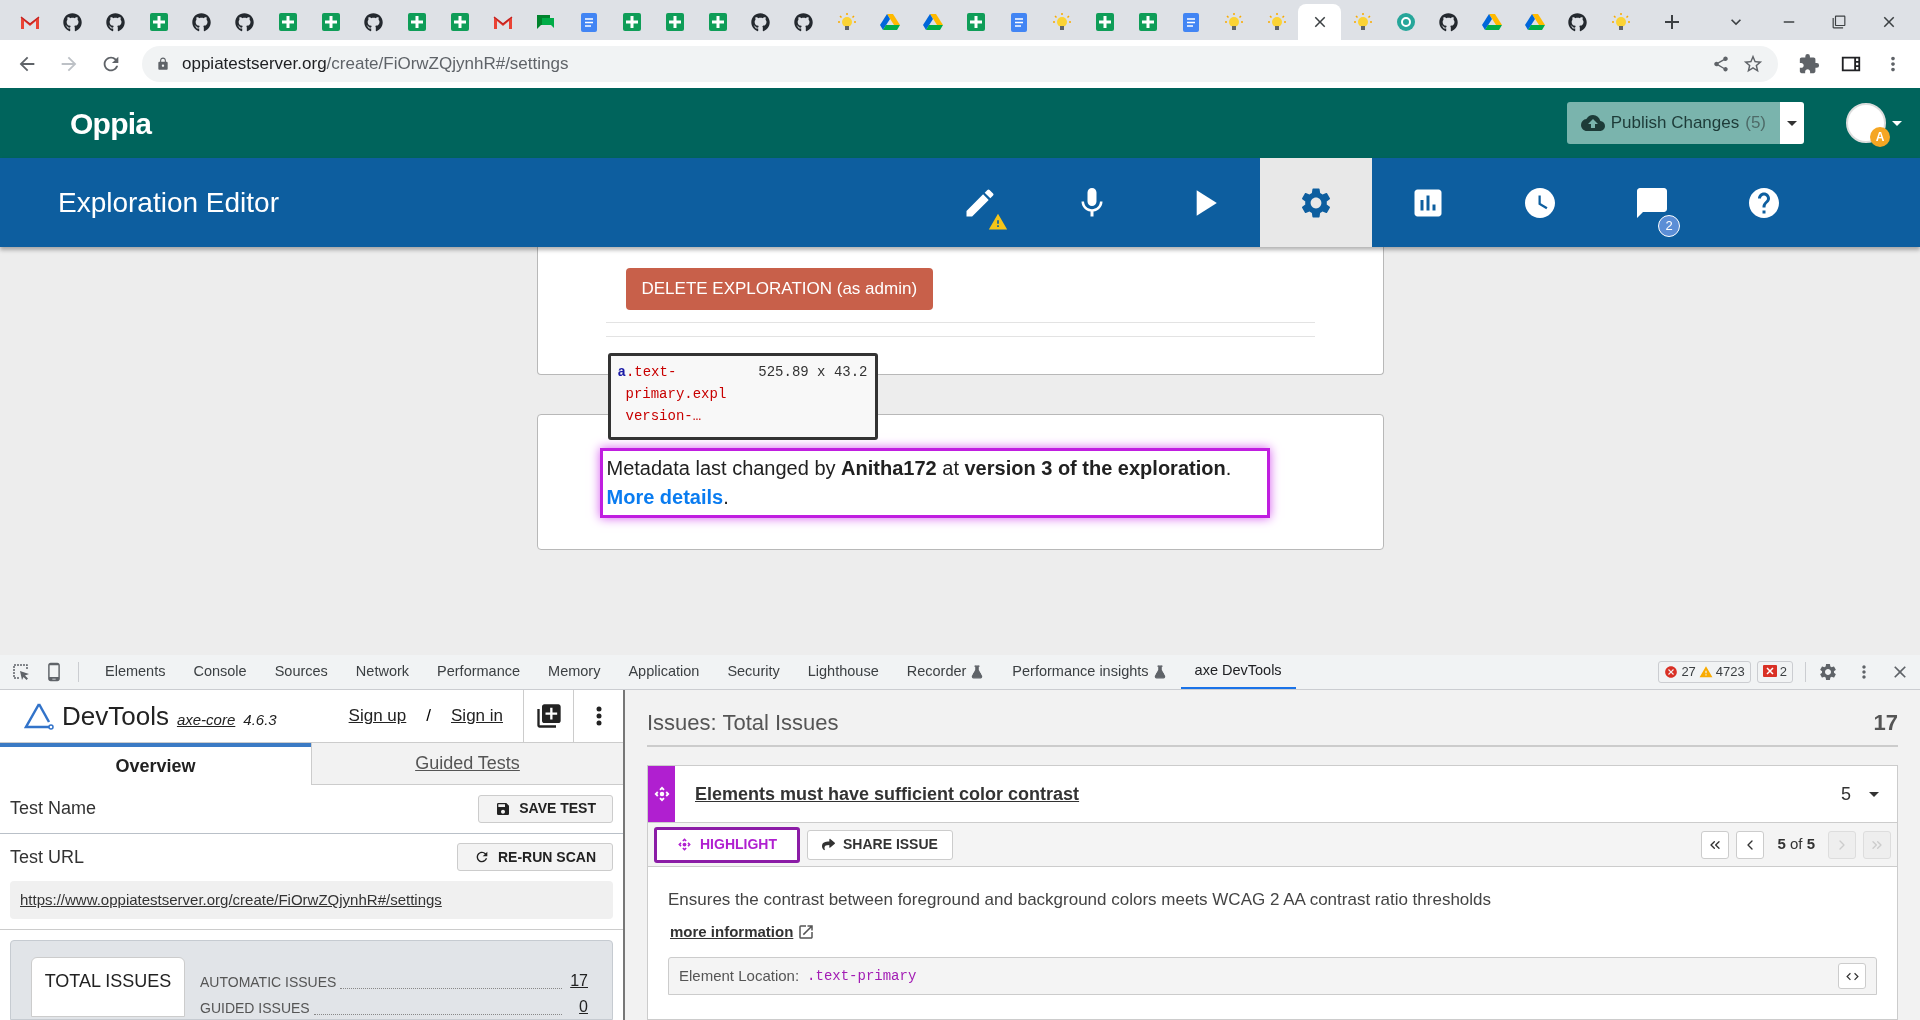 This screenshot has height=1020, width=1920. What do you see at coordinates (479, 672) in the screenshot?
I see `devtools-tab: Performance` at bounding box center [479, 672].